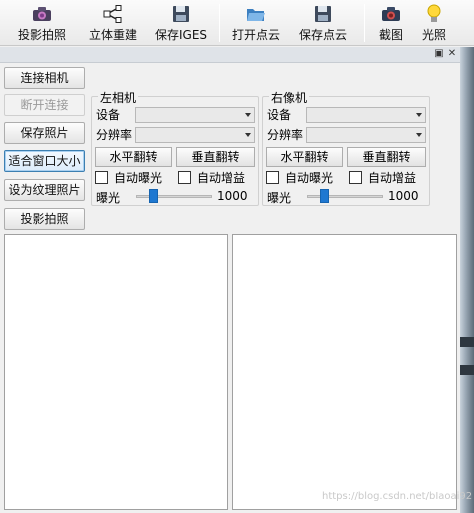 The width and height of the screenshot is (474, 513). What do you see at coordinates (386, 157) in the screenshot?
I see `right-flip-vertical-button: 垂直翻转` at bounding box center [386, 157].